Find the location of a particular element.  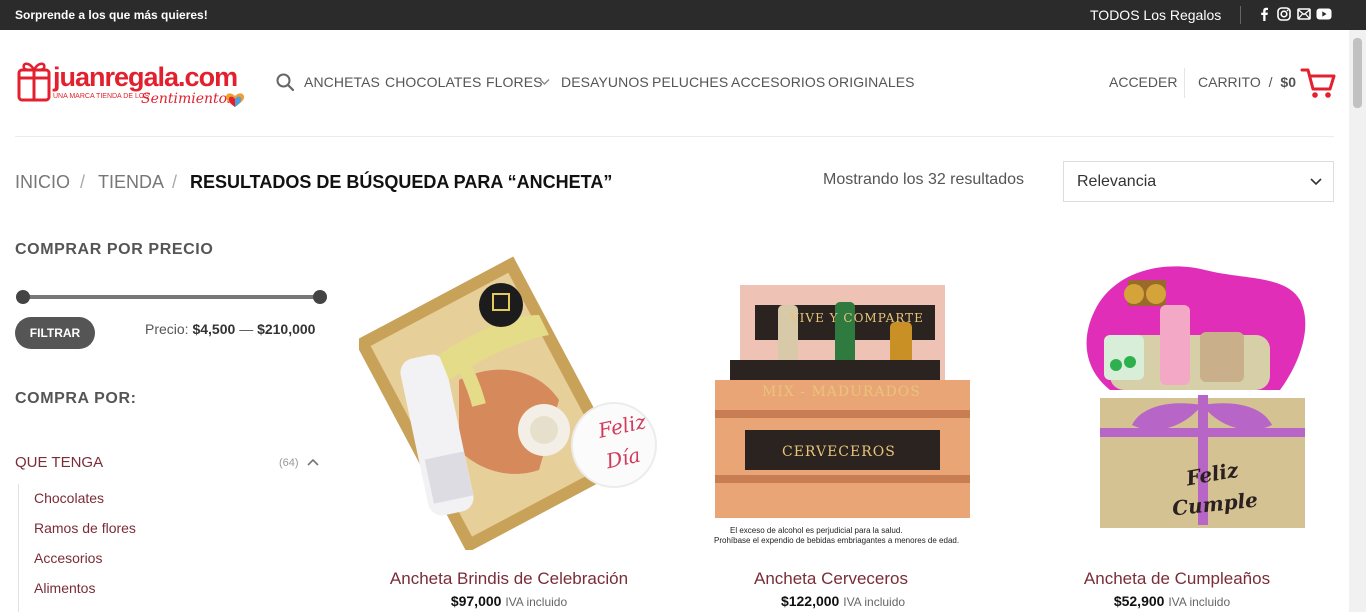

chevron-up-icon is located at coordinates (313, 462).